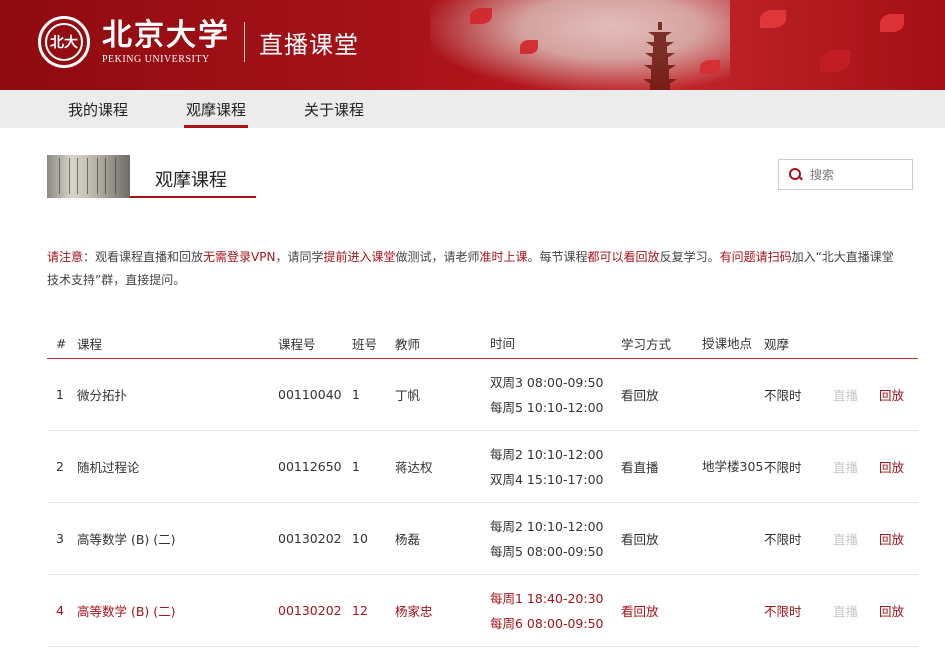 This screenshot has width=945, height=651. Describe the element at coordinates (166, 35) in the screenshot. I see `brand-name-cn: 北京大学` at that location.